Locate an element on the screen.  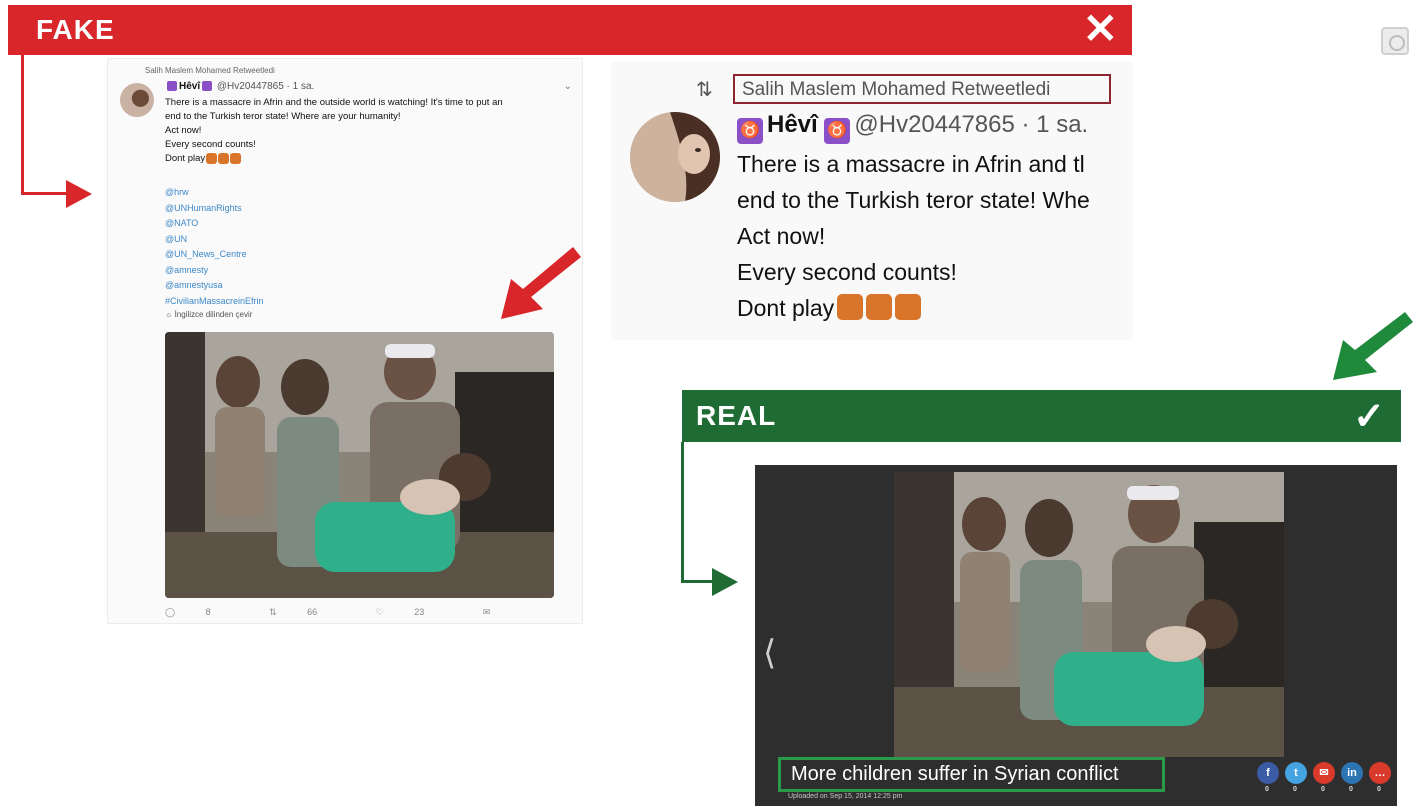
like-button: ♡ 23 is located at coordinates (414, 612).